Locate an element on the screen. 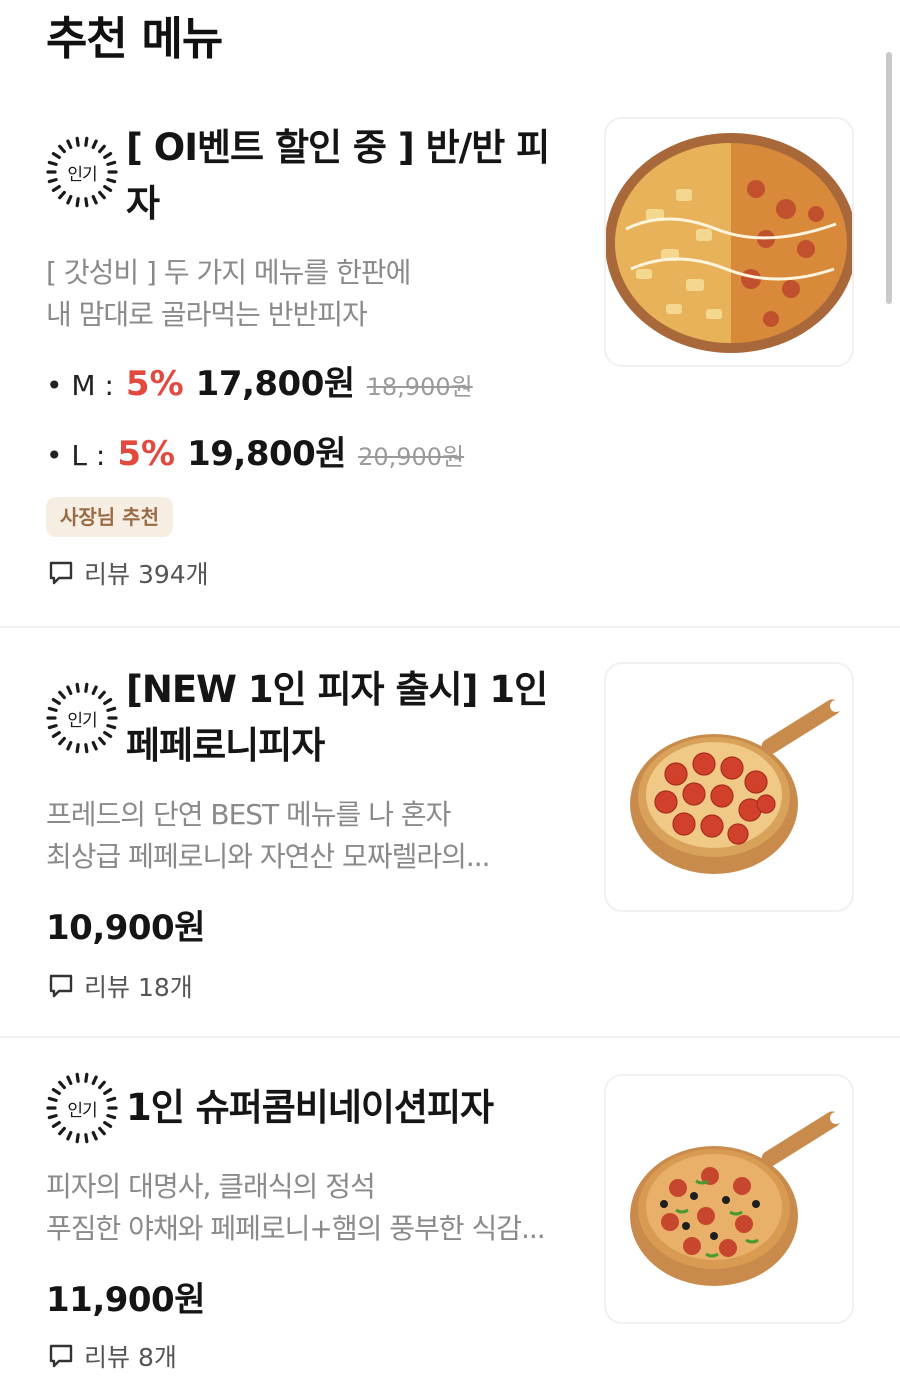 This screenshot has width=900, height=1382. size-label: • M : is located at coordinates (80, 385).